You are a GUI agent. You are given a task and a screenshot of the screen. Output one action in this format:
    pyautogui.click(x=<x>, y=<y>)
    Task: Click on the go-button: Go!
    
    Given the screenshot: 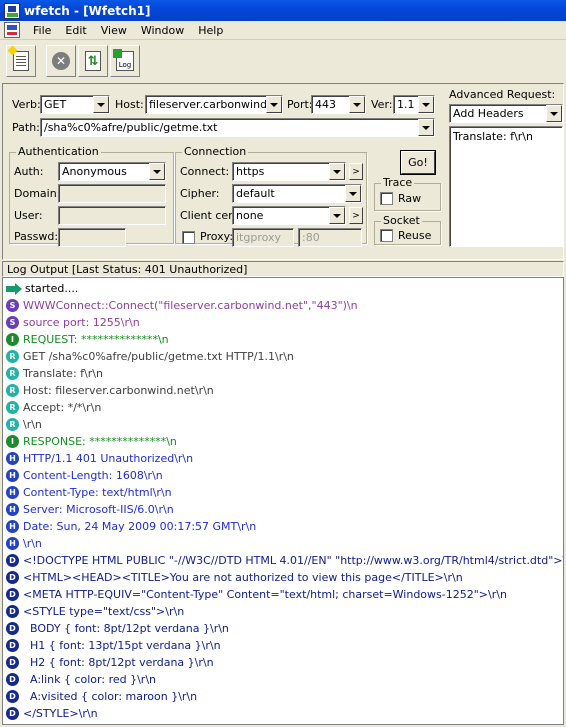 What is the action you would take?
    pyautogui.click(x=418, y=162)
    